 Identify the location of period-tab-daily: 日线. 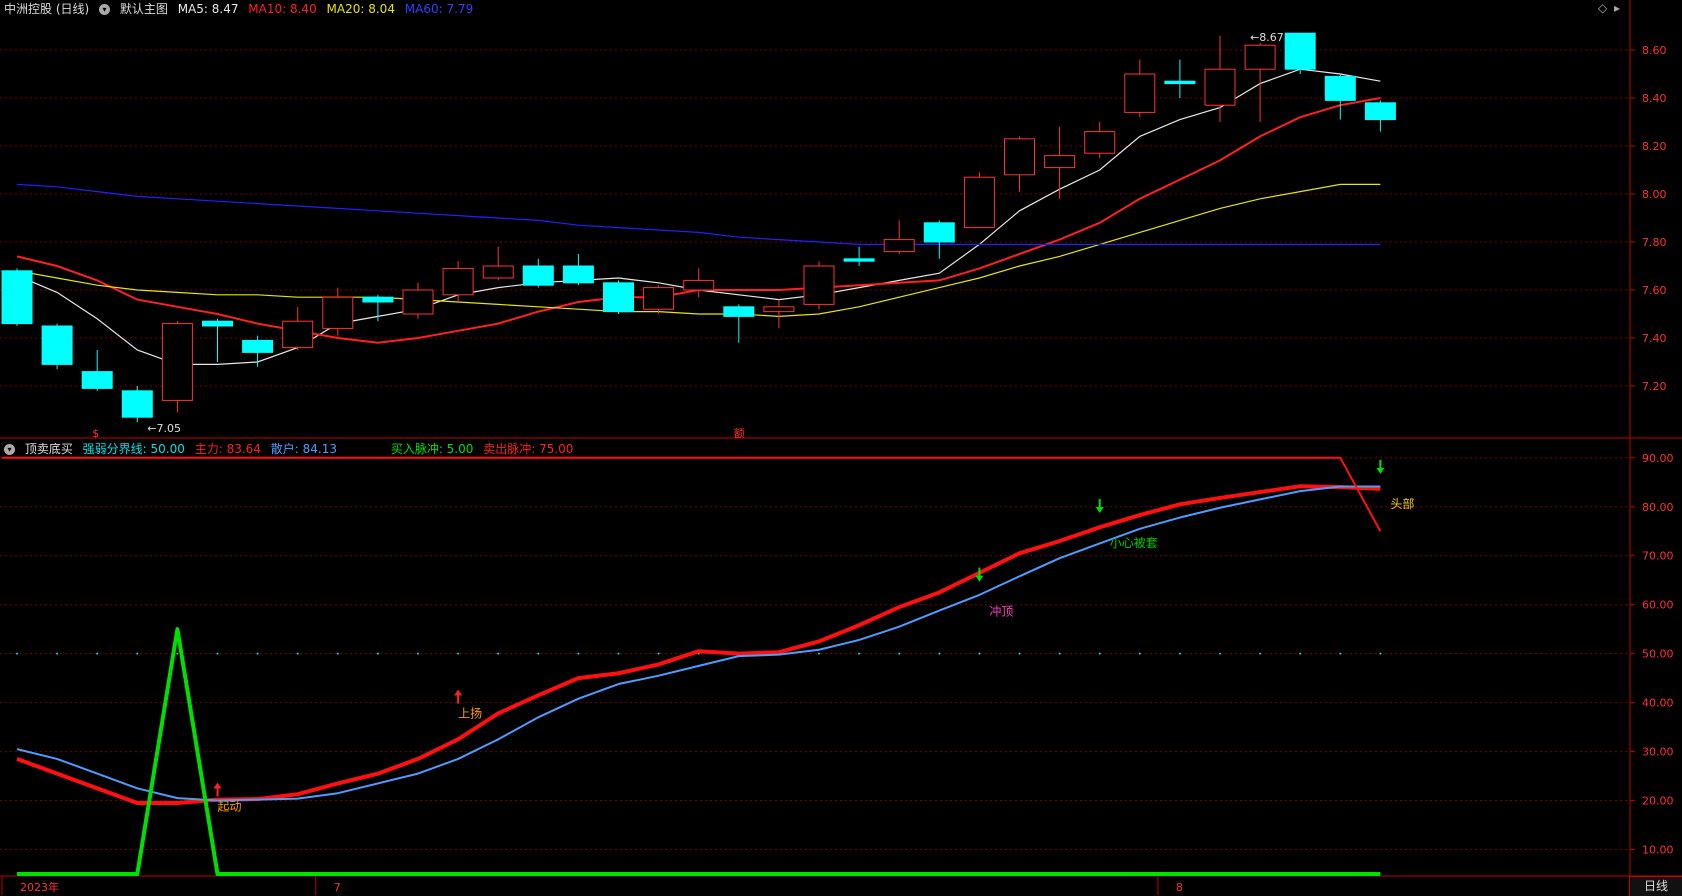
(1655, 886).